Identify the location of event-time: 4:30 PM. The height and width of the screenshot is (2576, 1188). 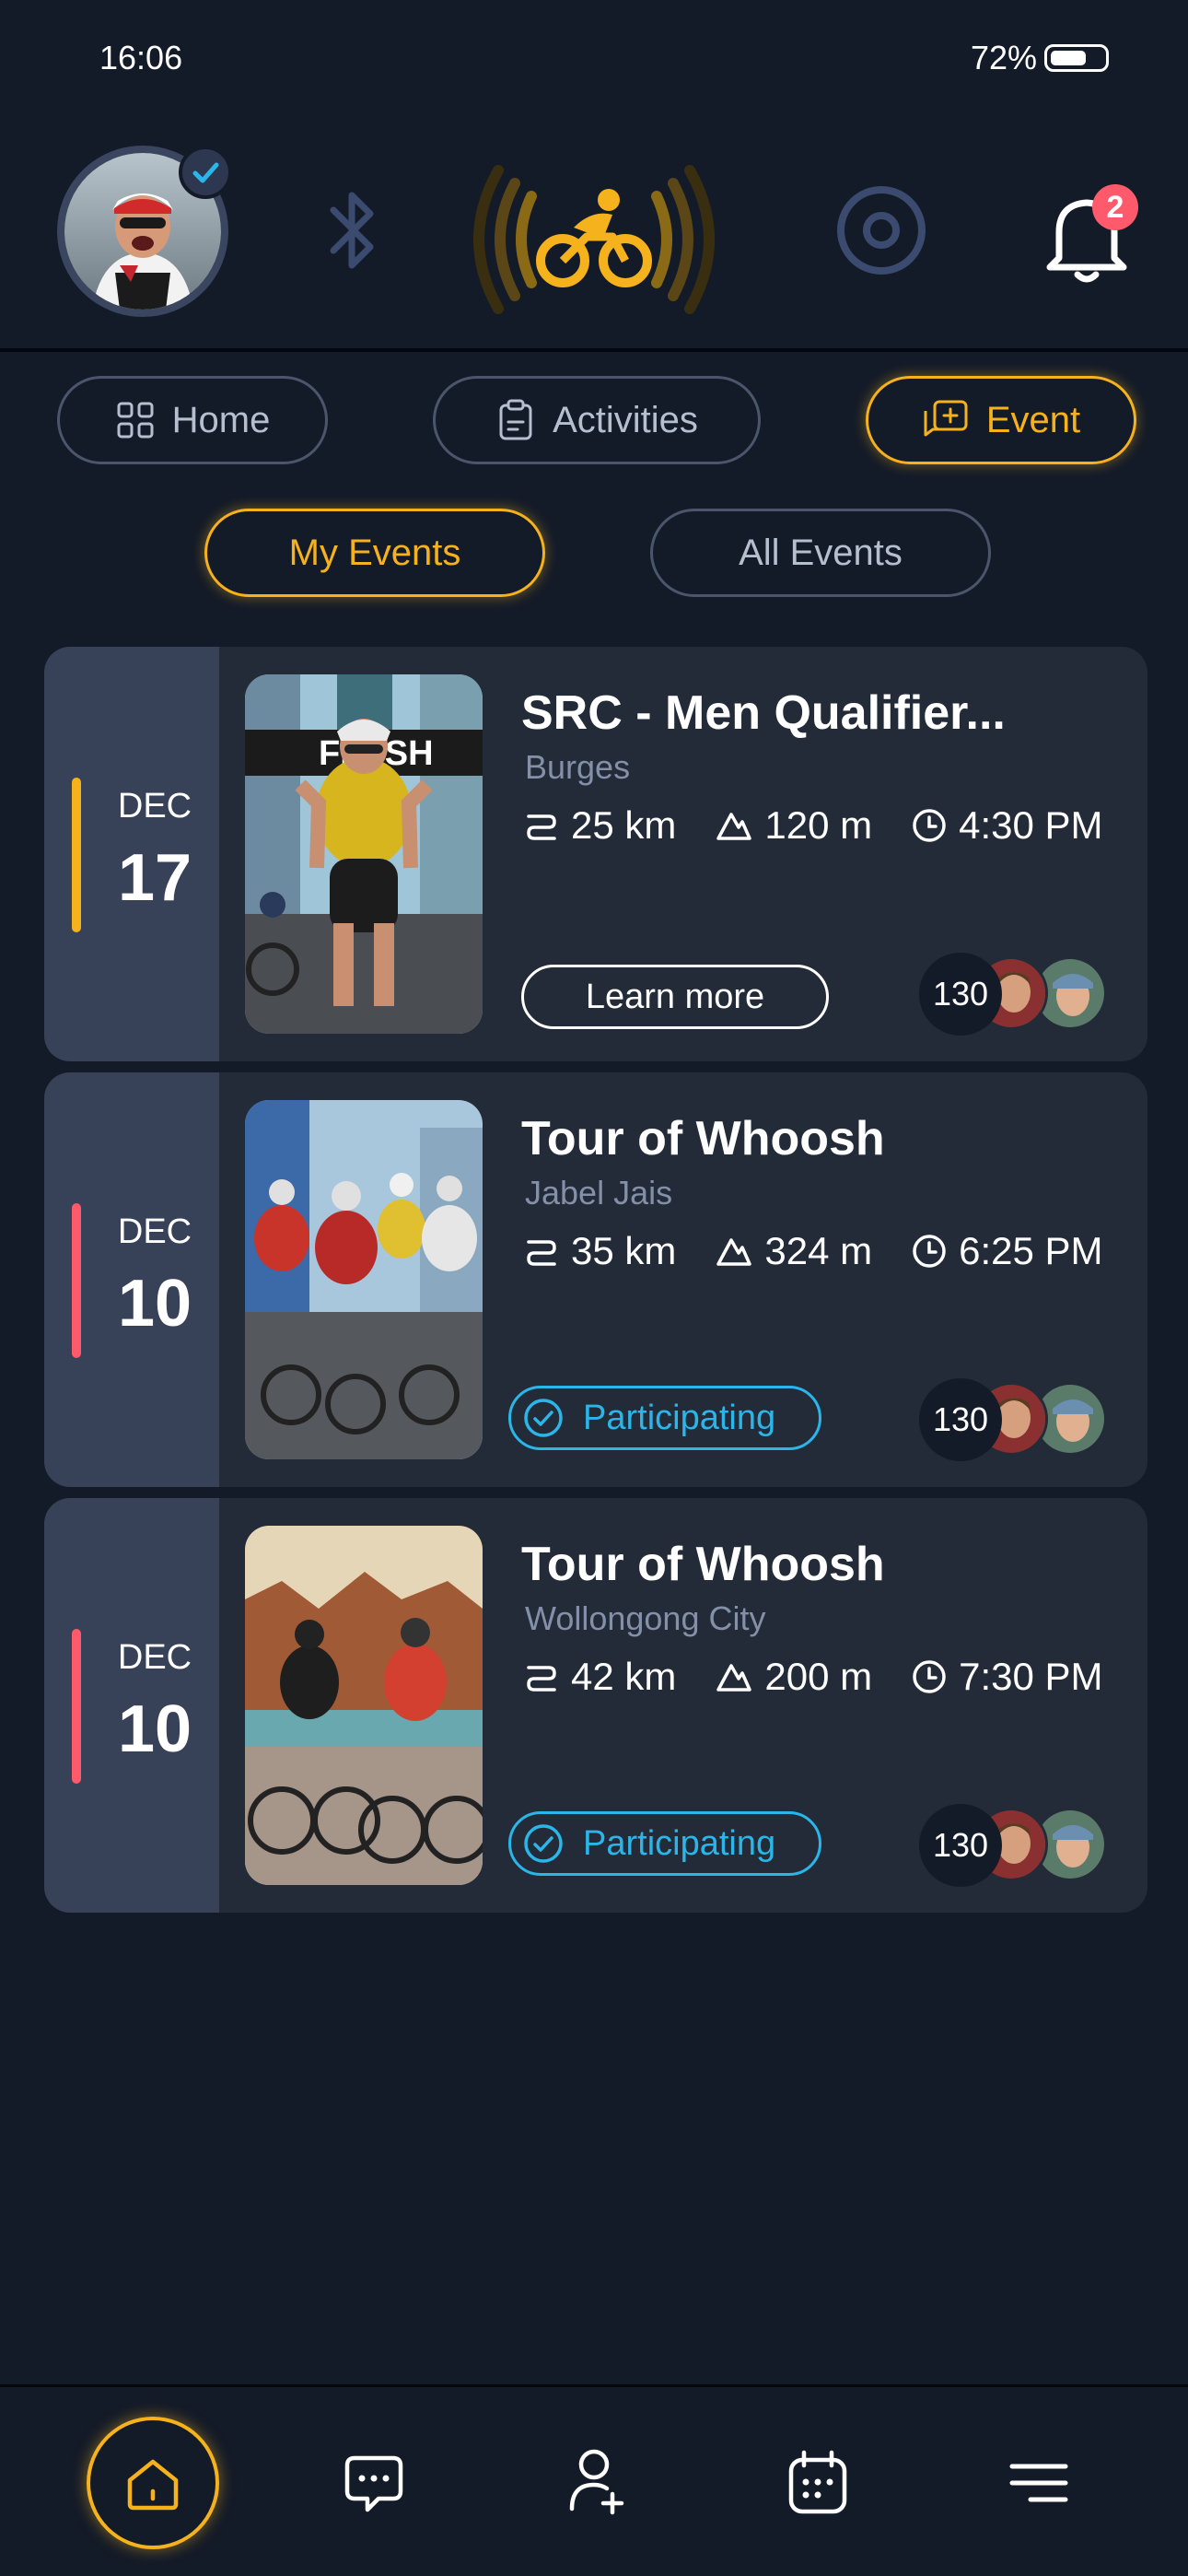
(1031, 825).